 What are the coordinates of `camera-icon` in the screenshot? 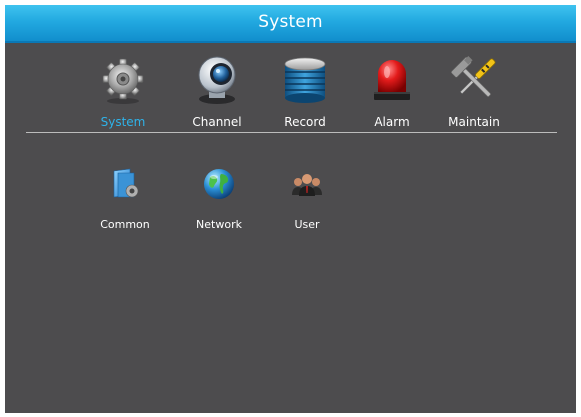 It's located at (217, 80).